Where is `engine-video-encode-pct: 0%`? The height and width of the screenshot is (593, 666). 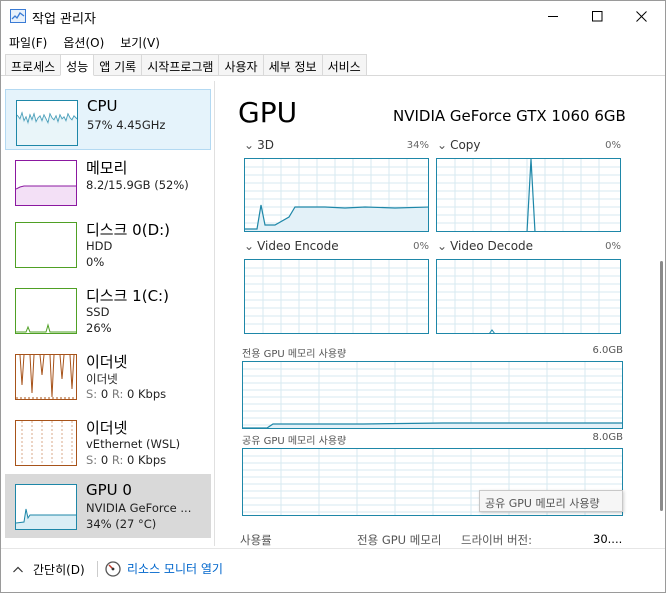 engine-video-encode-pct: 0% is located at coordinates (421, 246).